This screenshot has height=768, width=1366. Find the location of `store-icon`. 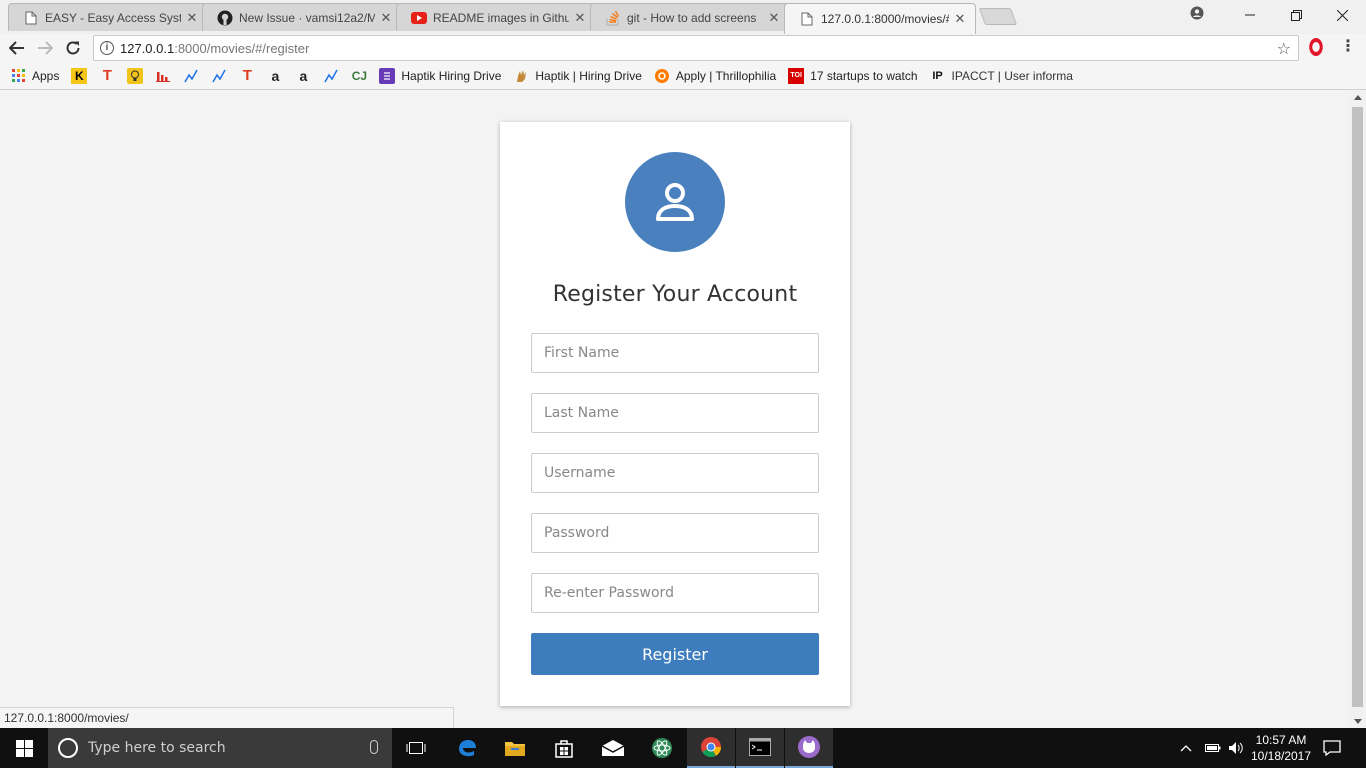

store-icon is located at coordinates (564, 748).